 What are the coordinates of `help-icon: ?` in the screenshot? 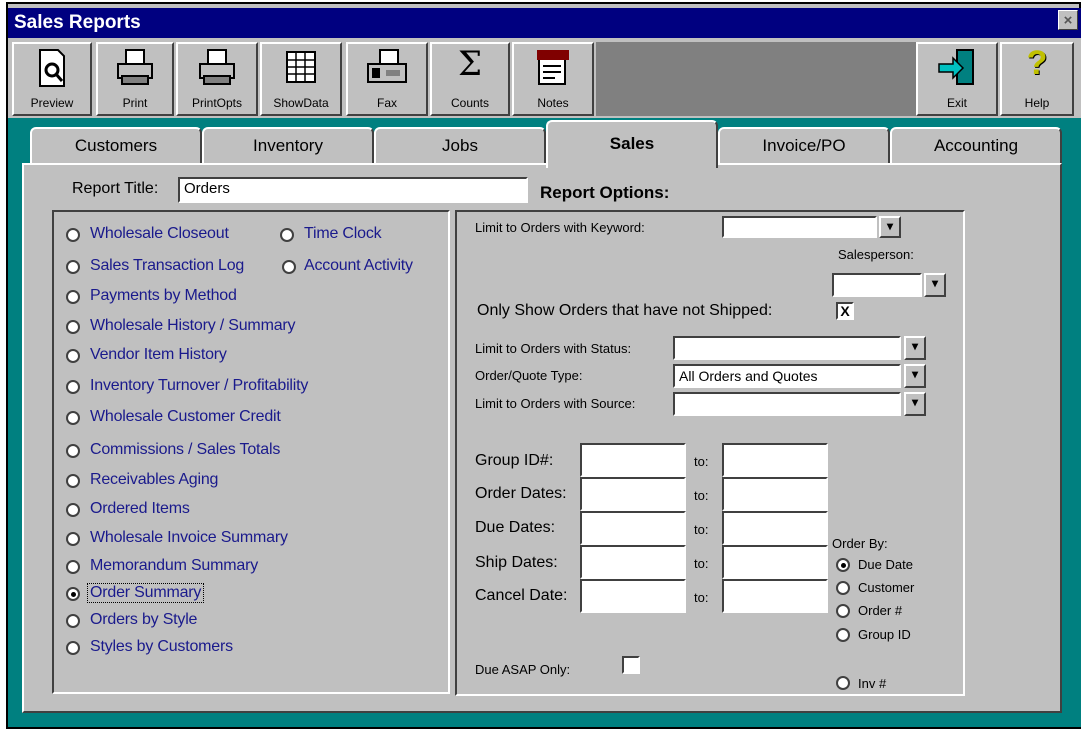 It's located at (1037, 63).